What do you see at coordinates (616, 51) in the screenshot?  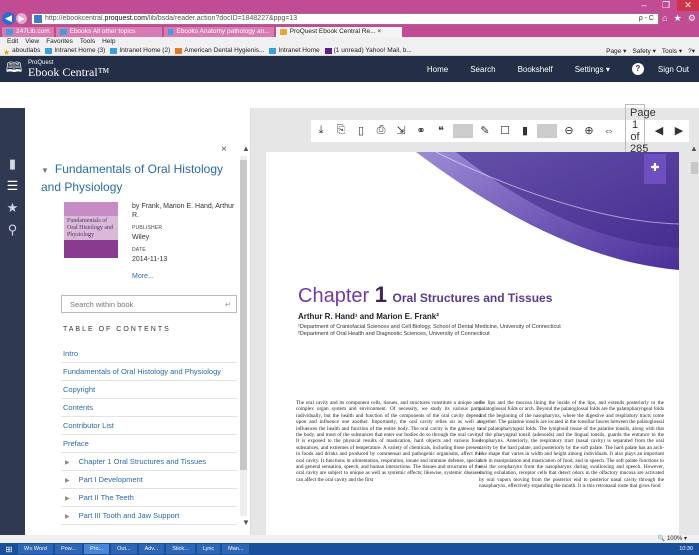 I see `page-menu: Page ▾` at bounding box center [616, 51].